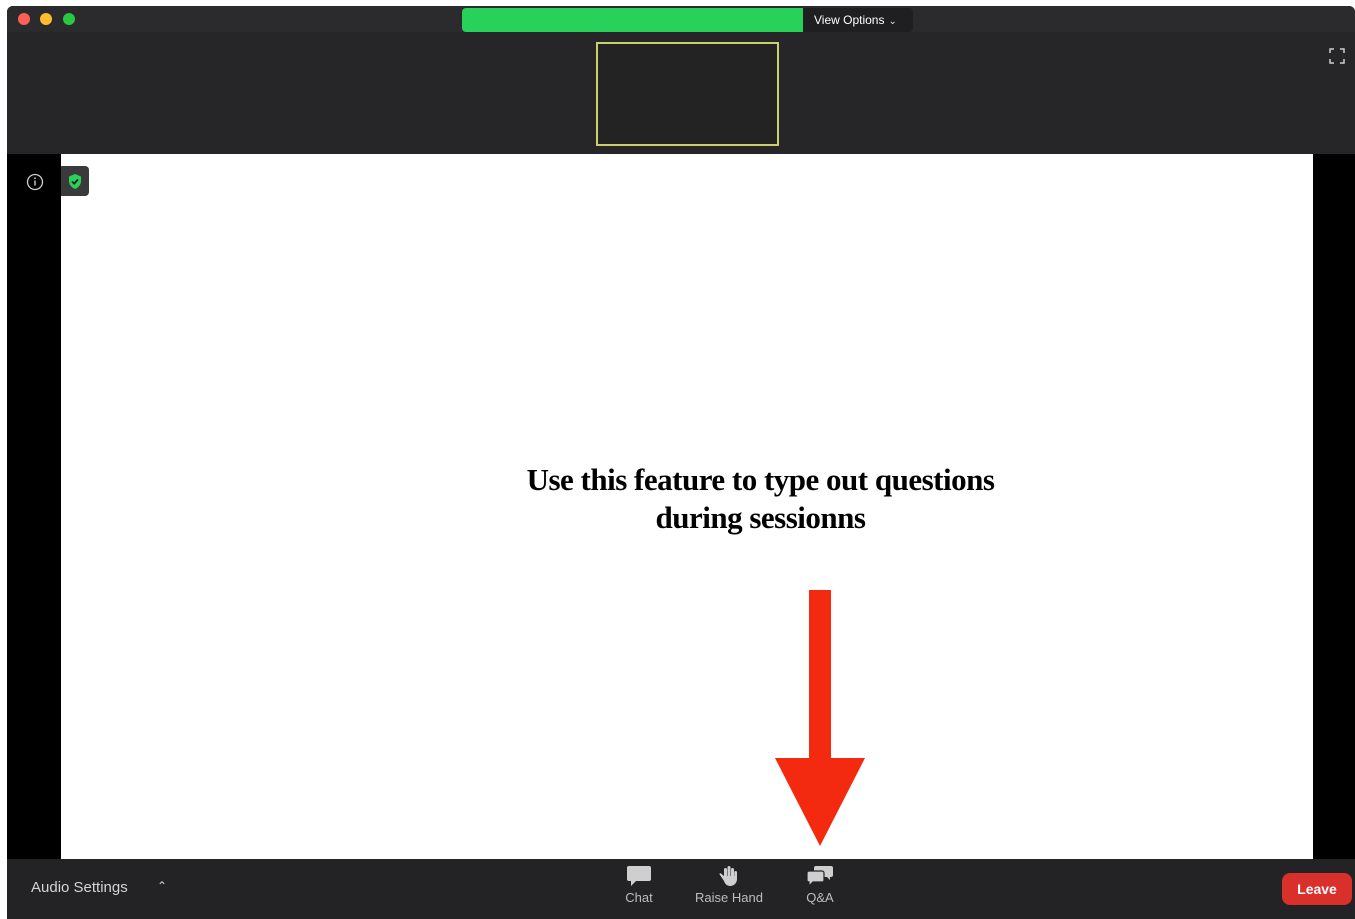 The height and width of the screenshot is (919, 1355). Describe the element at coordinates (162, 886) in the screenshot. I see `chevron-up-icon: ⌃` at that location.